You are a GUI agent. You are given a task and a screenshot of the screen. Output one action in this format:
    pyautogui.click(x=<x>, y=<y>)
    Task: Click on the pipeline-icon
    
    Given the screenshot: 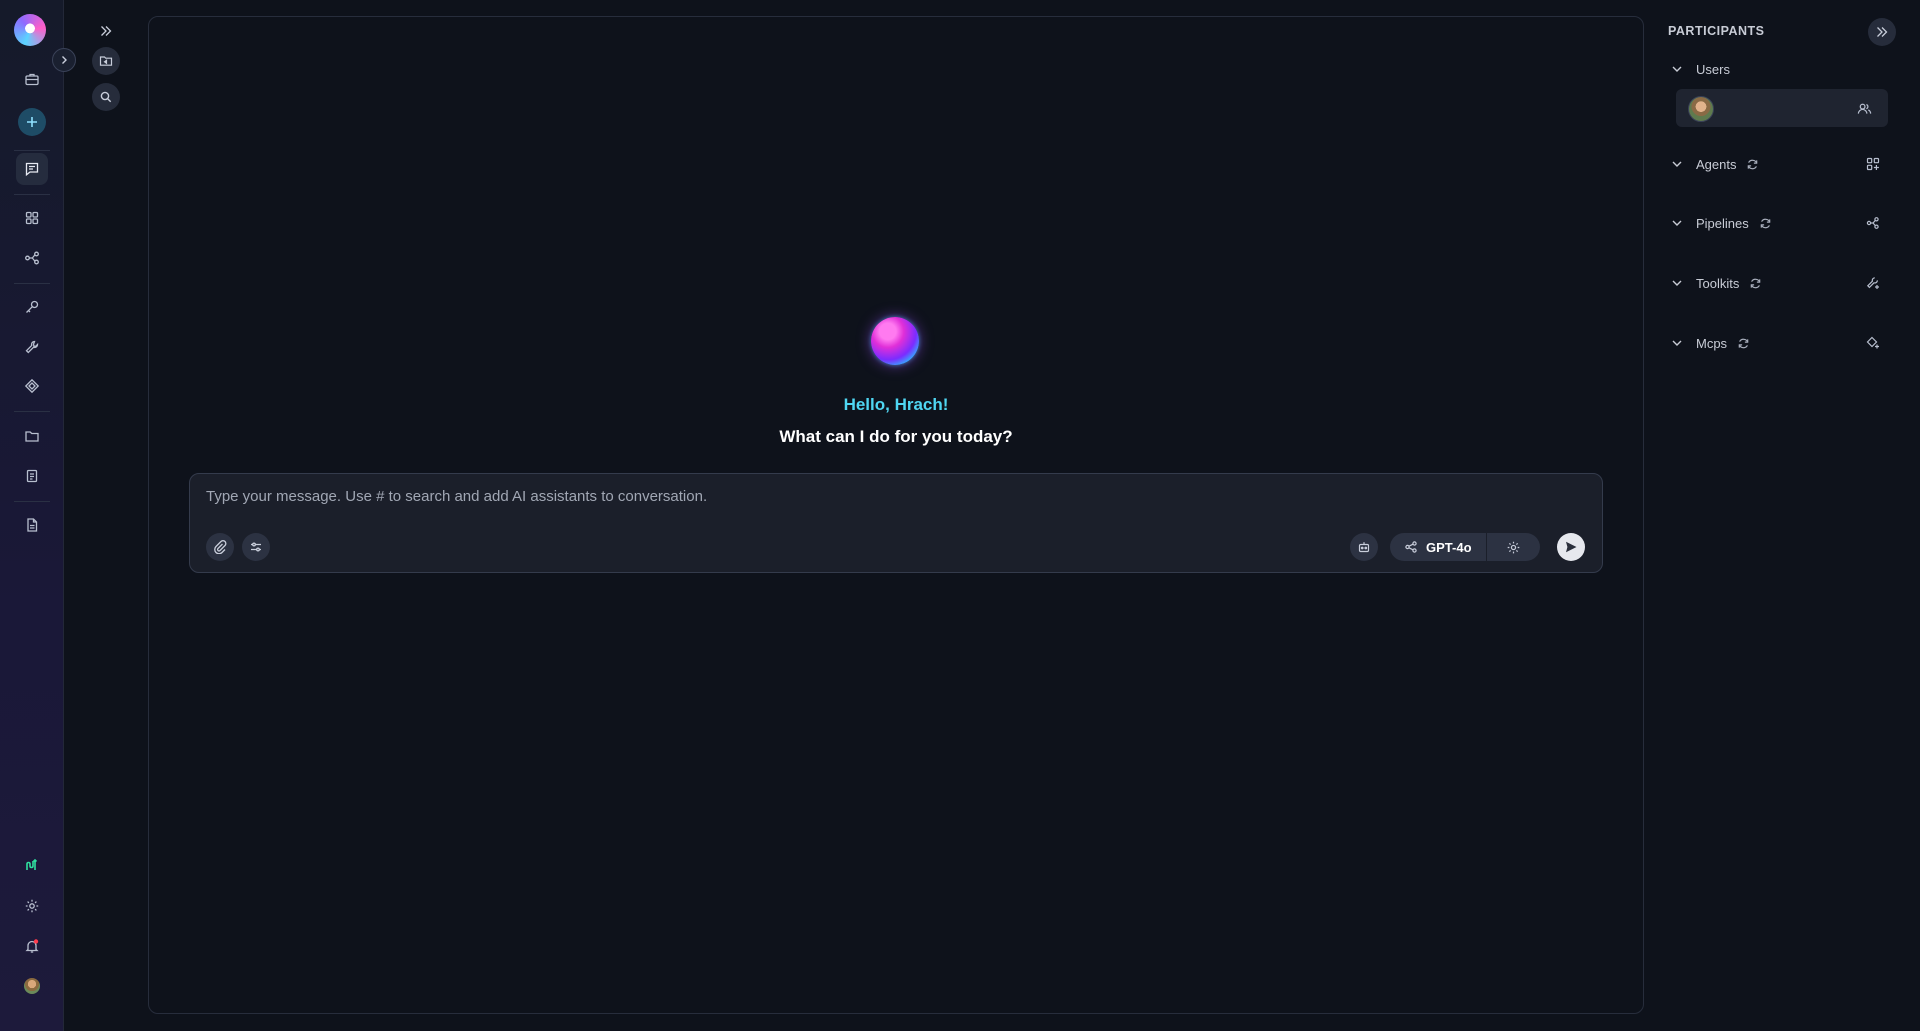 What is the action you would take?
    pyautogui.click(x=32, y=258)
    